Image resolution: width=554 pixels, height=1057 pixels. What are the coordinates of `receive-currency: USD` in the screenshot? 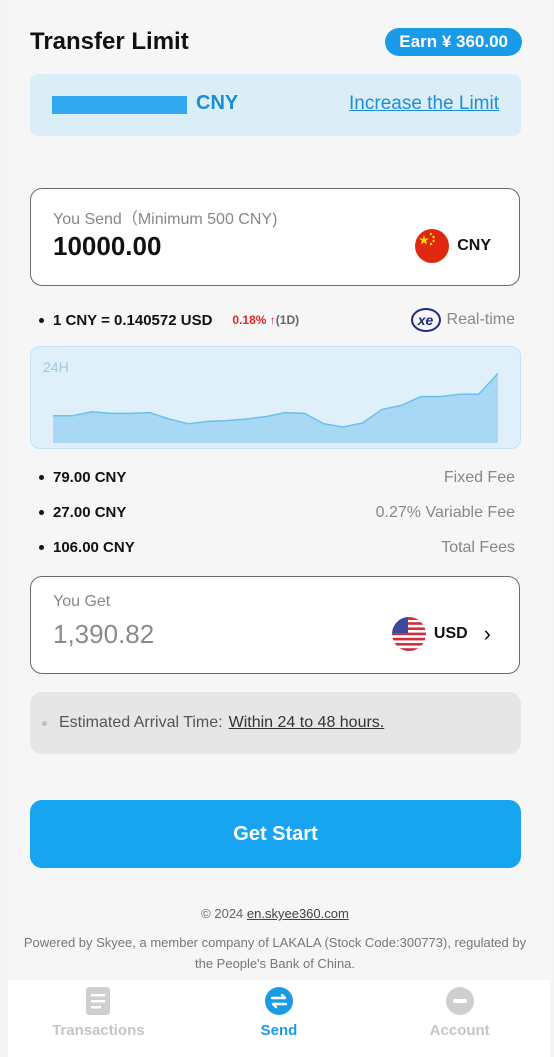 It's located at (450, 633).